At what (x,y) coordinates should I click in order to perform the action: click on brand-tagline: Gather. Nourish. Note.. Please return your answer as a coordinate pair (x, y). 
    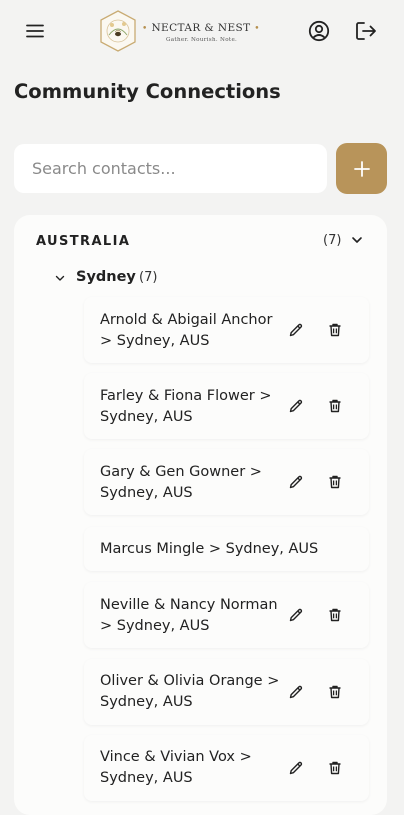
    Looking at the image, I should click on (202, 40).